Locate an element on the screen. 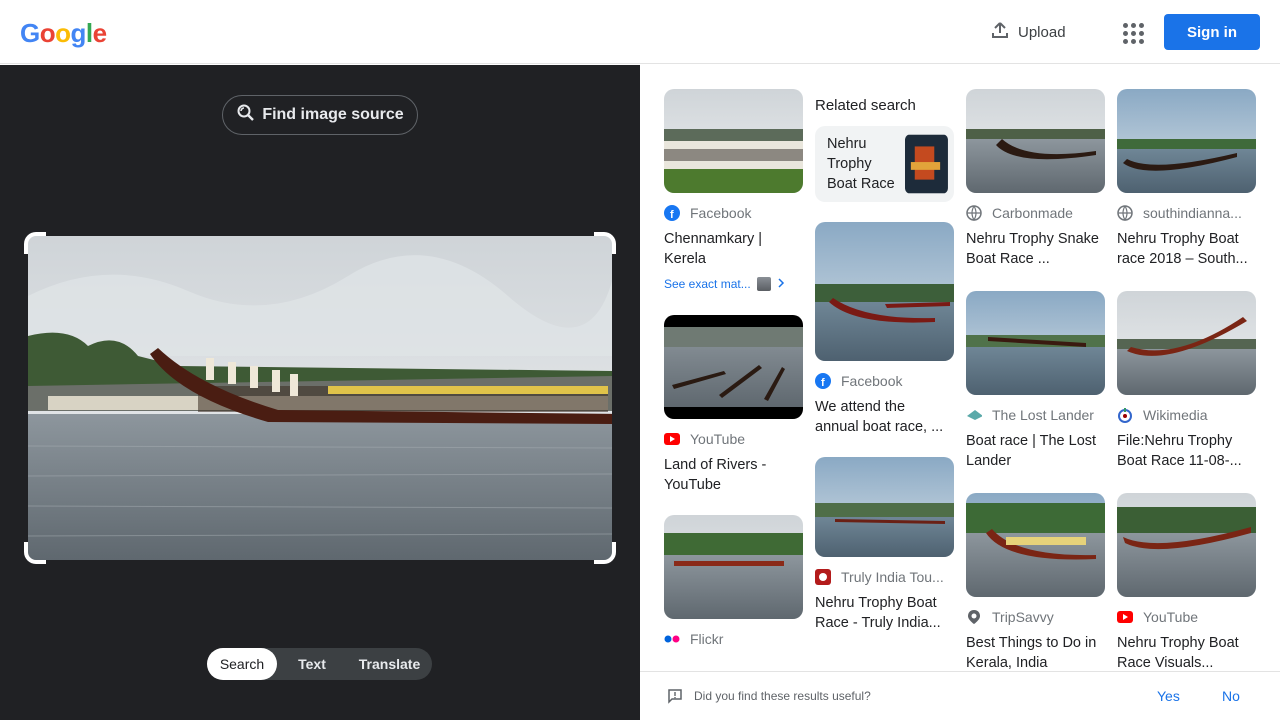 The height and width of the screenshot is (720, 1280). related-search-thumbnail is located at coordinates (926, 164).